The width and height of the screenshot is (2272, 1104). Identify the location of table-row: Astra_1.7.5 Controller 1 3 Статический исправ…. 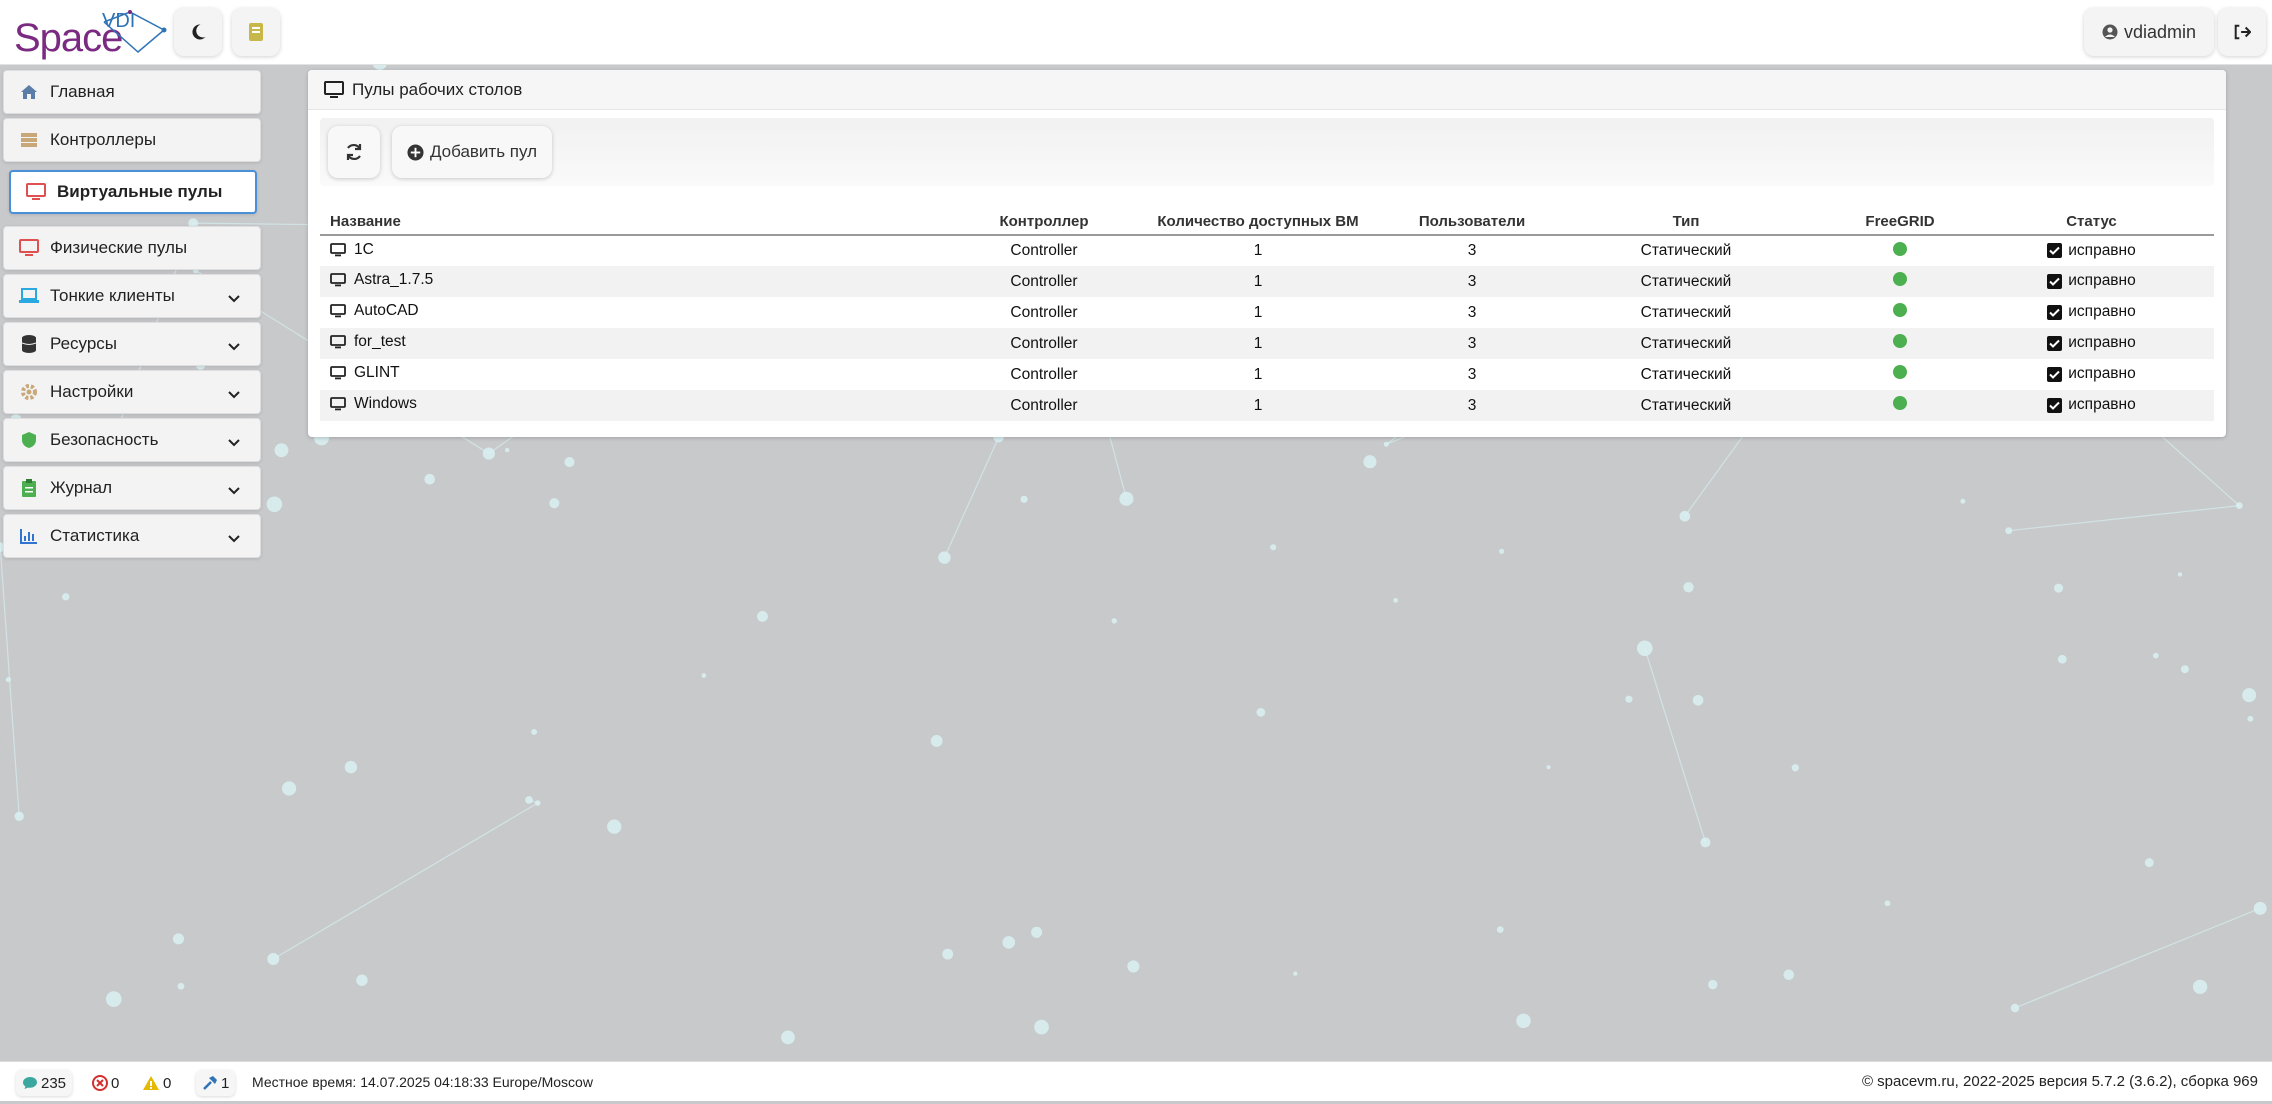
(1267, 281).